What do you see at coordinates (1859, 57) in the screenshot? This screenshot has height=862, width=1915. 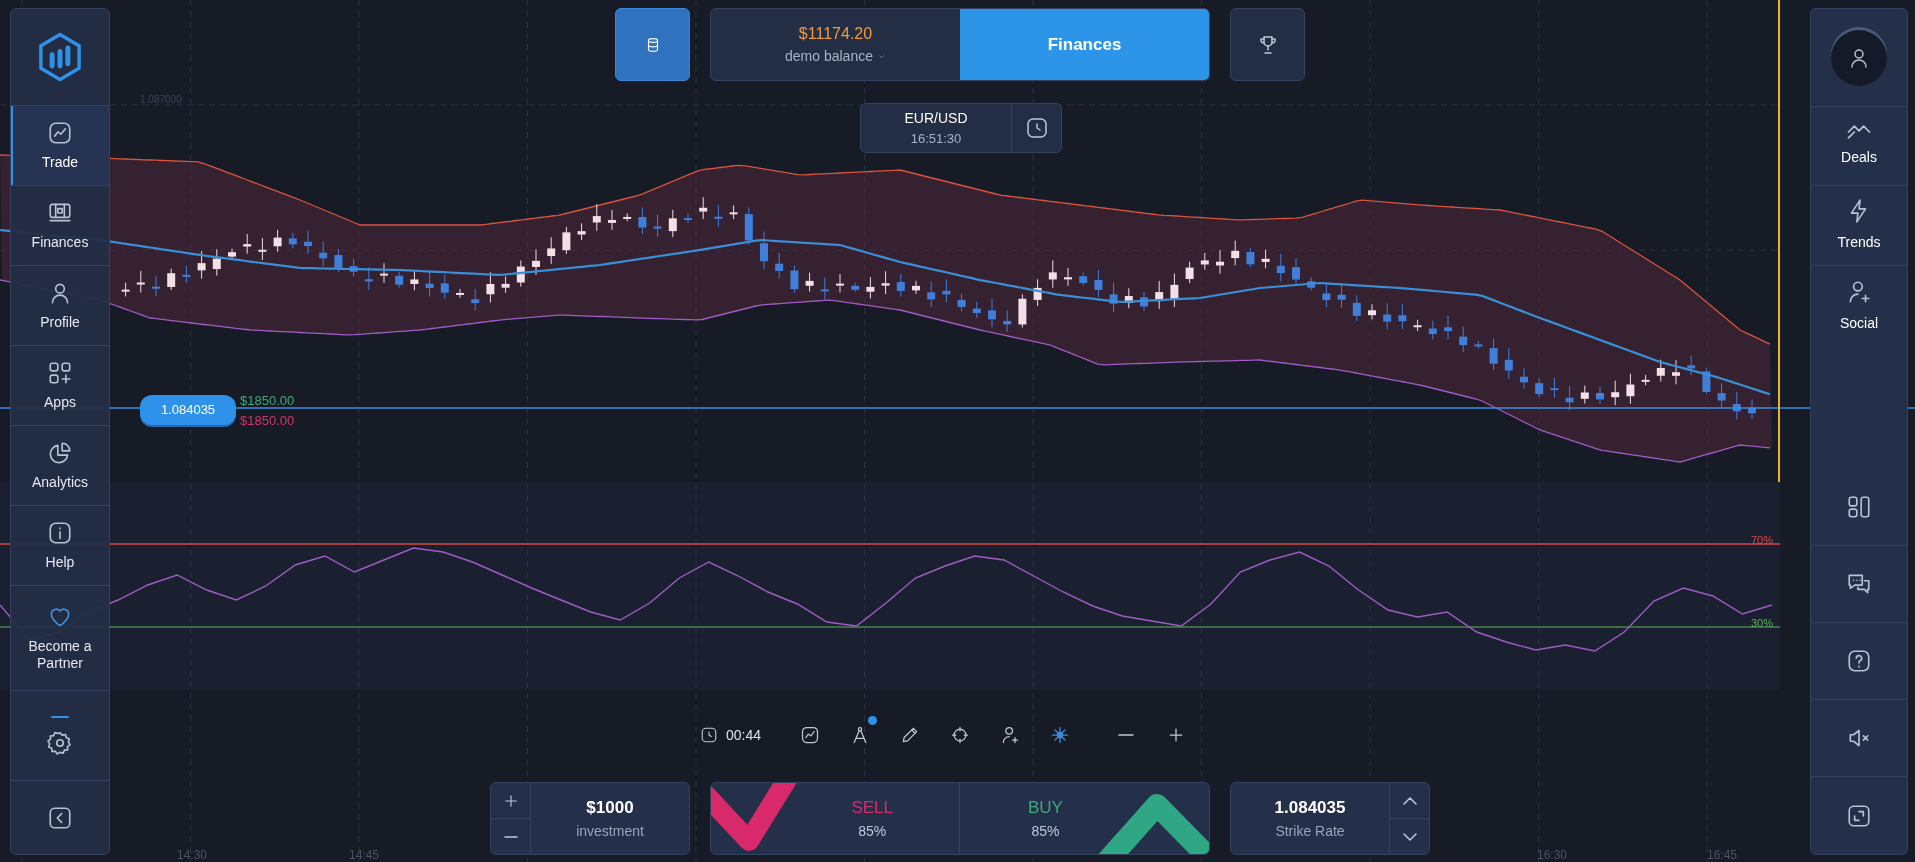 I see `avatar-button` at bounding box center [1859, 57].